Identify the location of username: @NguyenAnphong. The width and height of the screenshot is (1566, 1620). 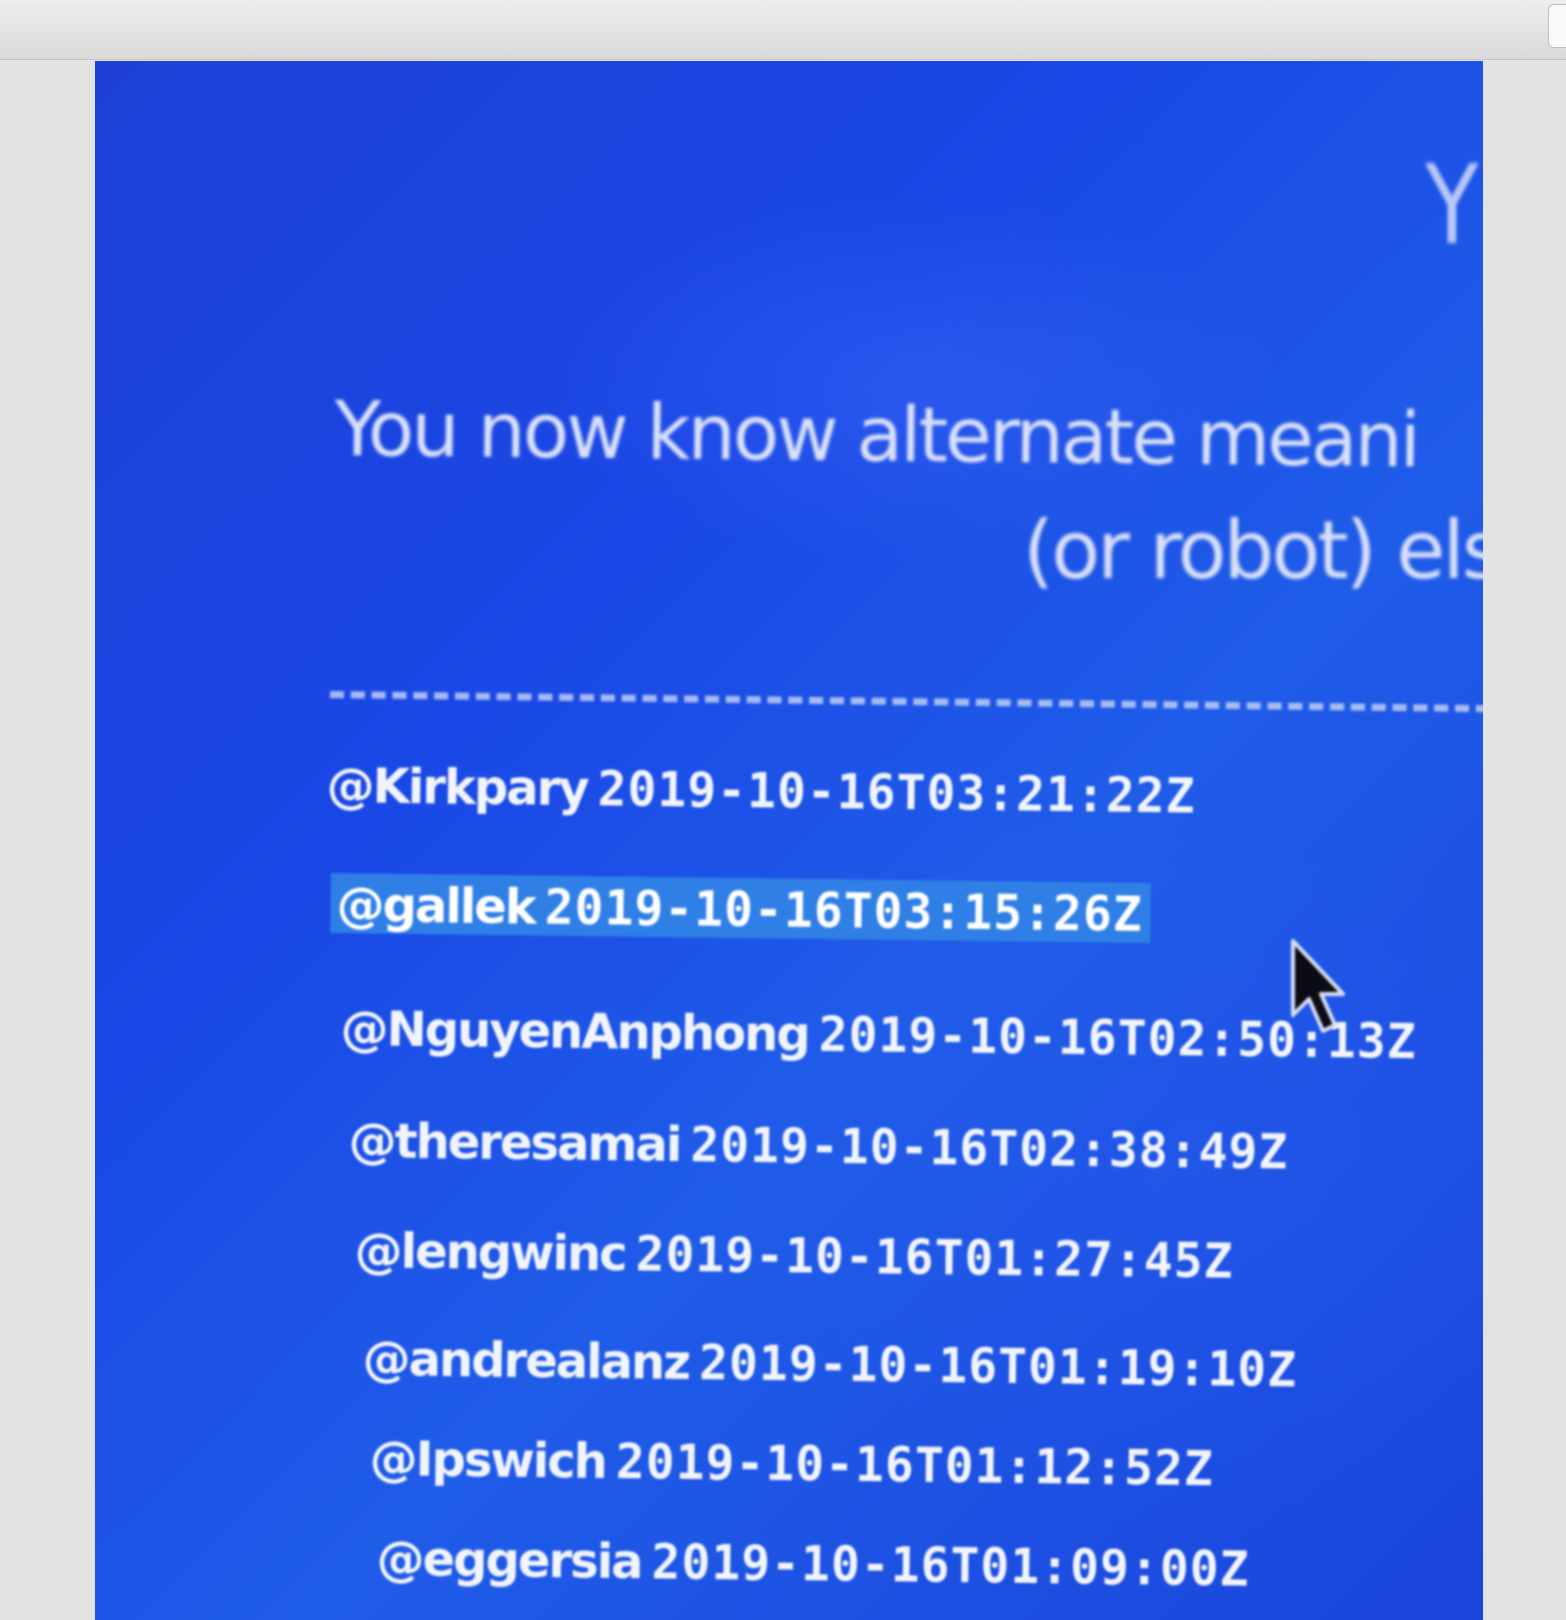
(574, 1032).